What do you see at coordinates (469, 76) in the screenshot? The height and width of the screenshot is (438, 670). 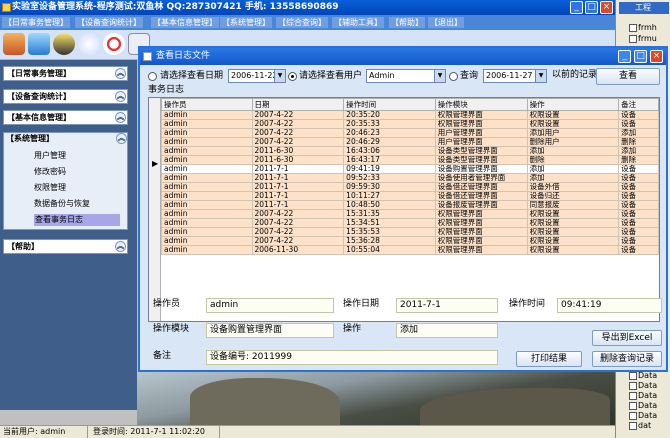 I see `query-label: 查询` at bounding box center [469, 76].